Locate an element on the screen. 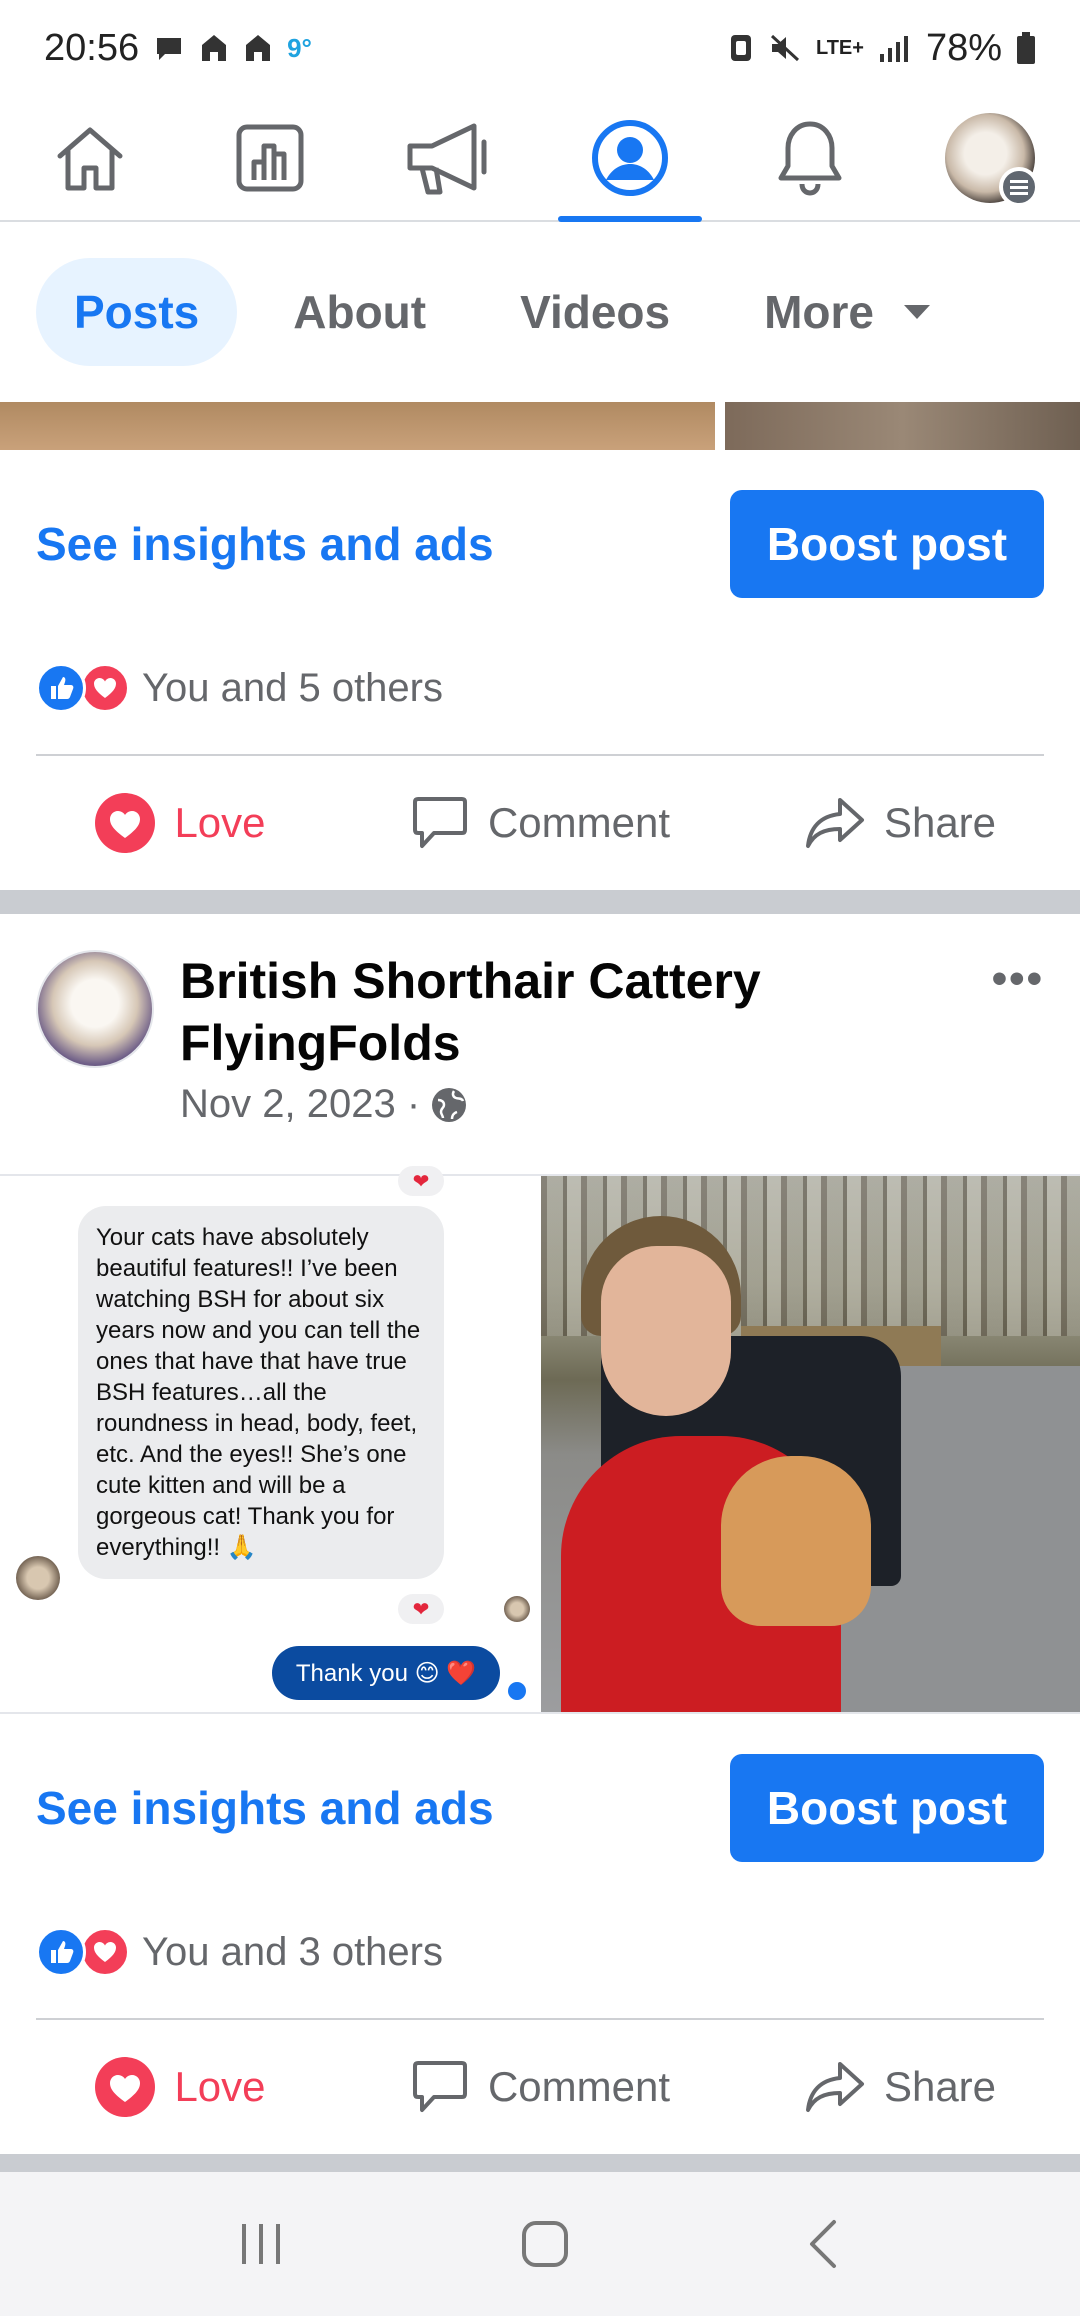 Image resolution: width=1080 pixels, height=2316 pixels. status-time: 20:56 is located at coordinates (92, 47).